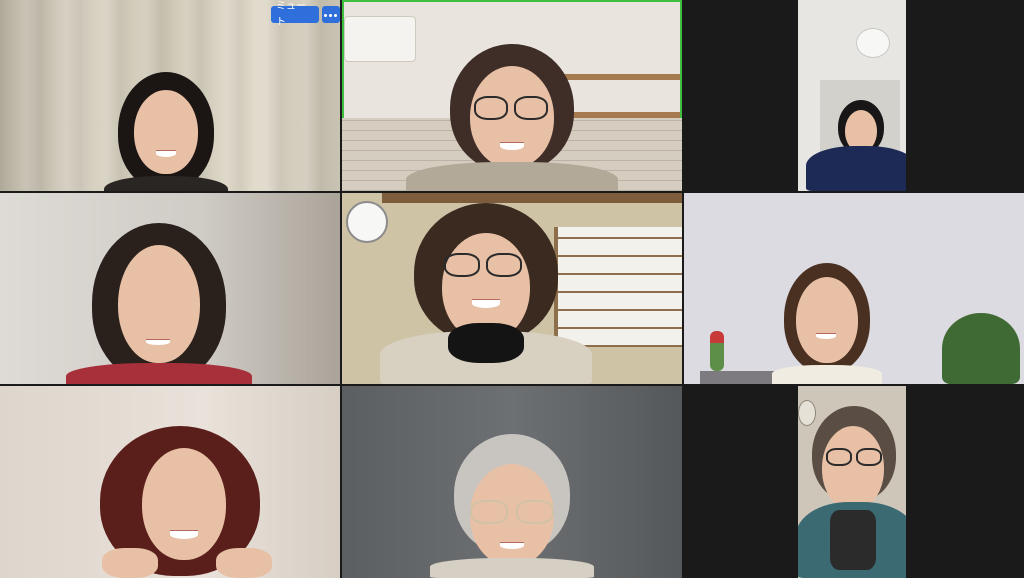 The width and height of the screenshot is (1024, 578). I want to click on video-tile-1: ミュート, so click(170, 95).